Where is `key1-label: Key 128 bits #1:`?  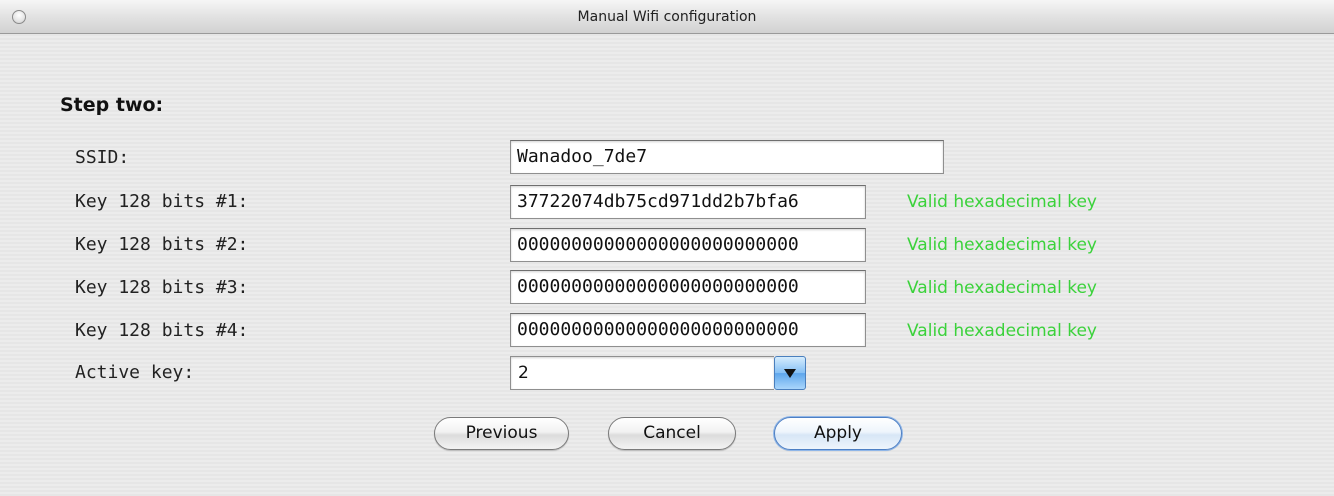
key1-label: Key 128 bits #1: is located at coordinates (162, 201).